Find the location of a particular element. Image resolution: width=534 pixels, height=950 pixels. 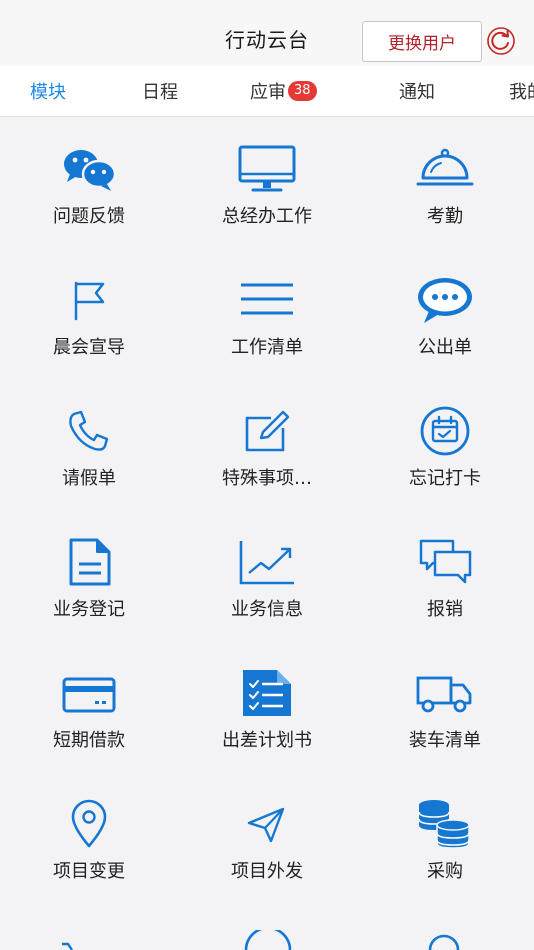

module-short-term-loan: 短期借款 is located at coordinates (89, 707).